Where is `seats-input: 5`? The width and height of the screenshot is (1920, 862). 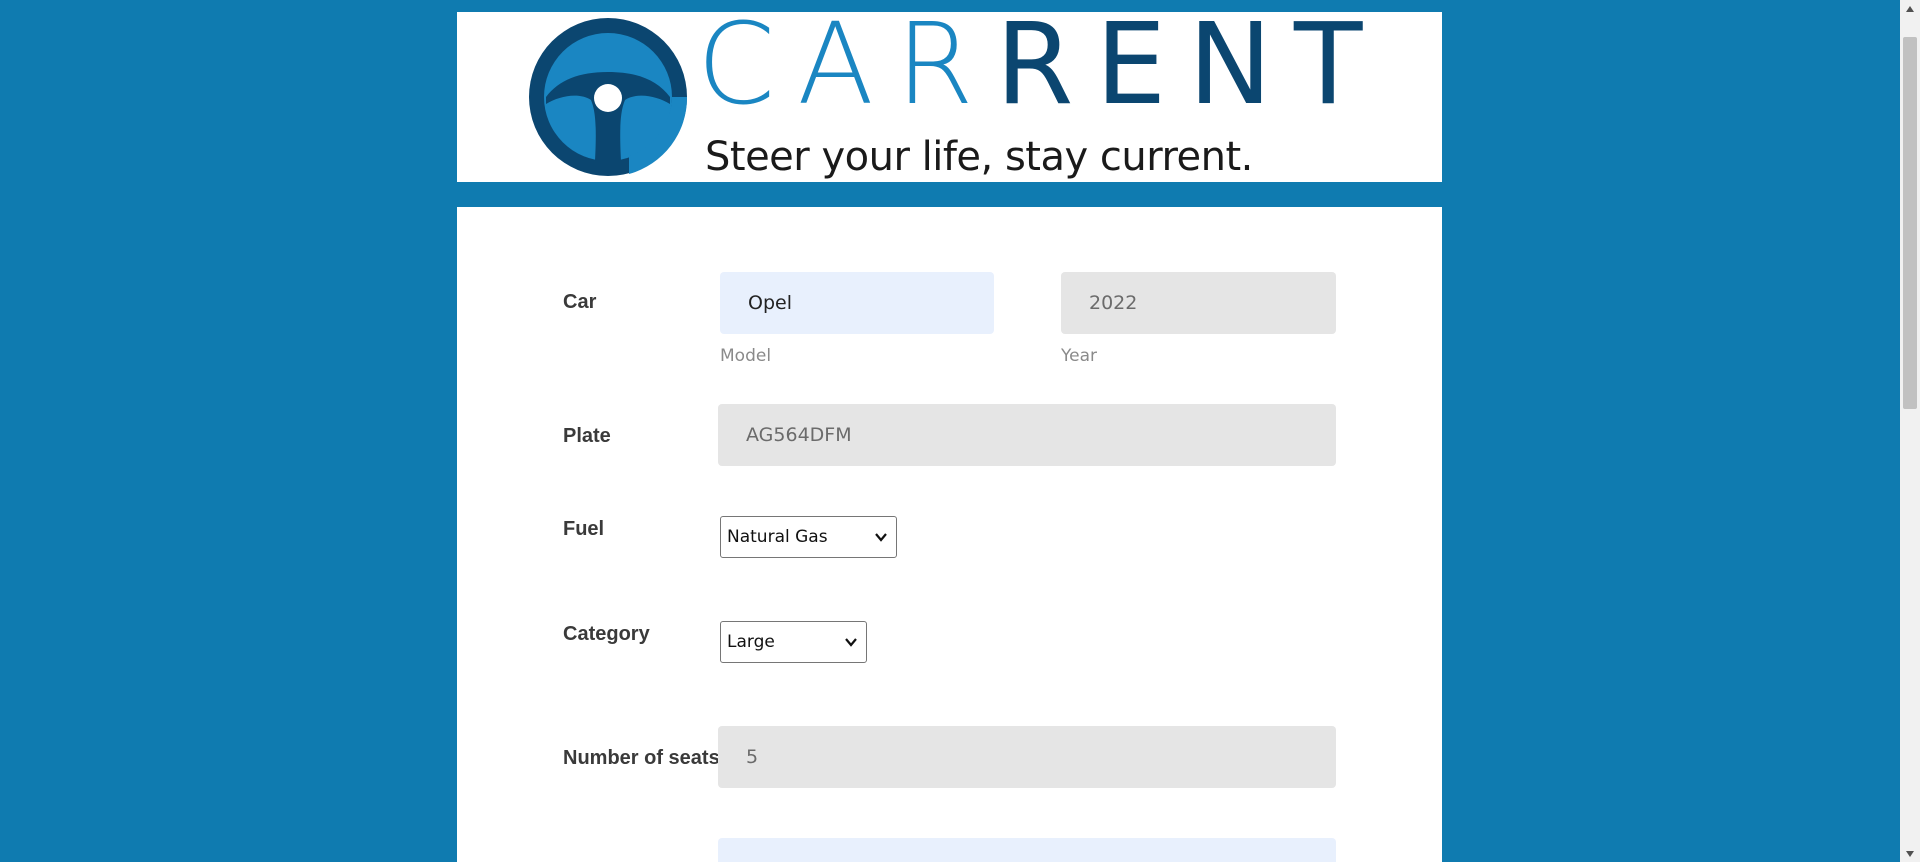
seats-input: 5 is located at coordinates (1027, 757).